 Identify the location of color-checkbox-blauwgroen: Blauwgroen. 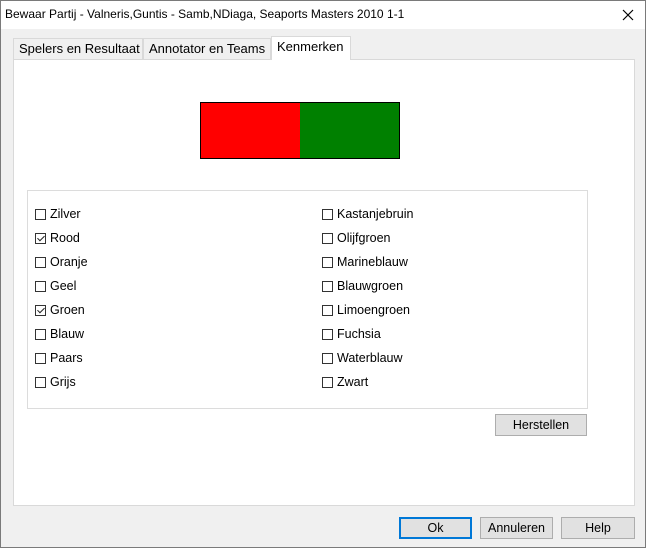
(362, 286).